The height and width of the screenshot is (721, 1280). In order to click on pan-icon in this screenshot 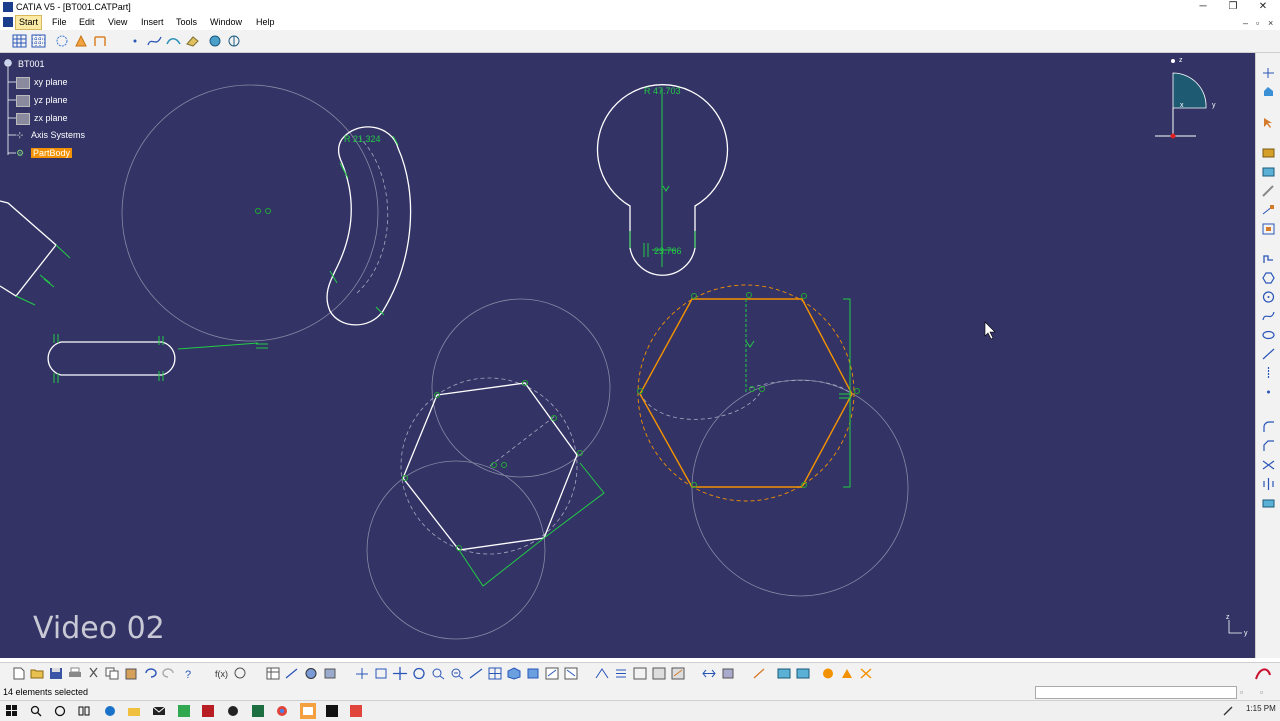, I will do `click(400, 673)`.